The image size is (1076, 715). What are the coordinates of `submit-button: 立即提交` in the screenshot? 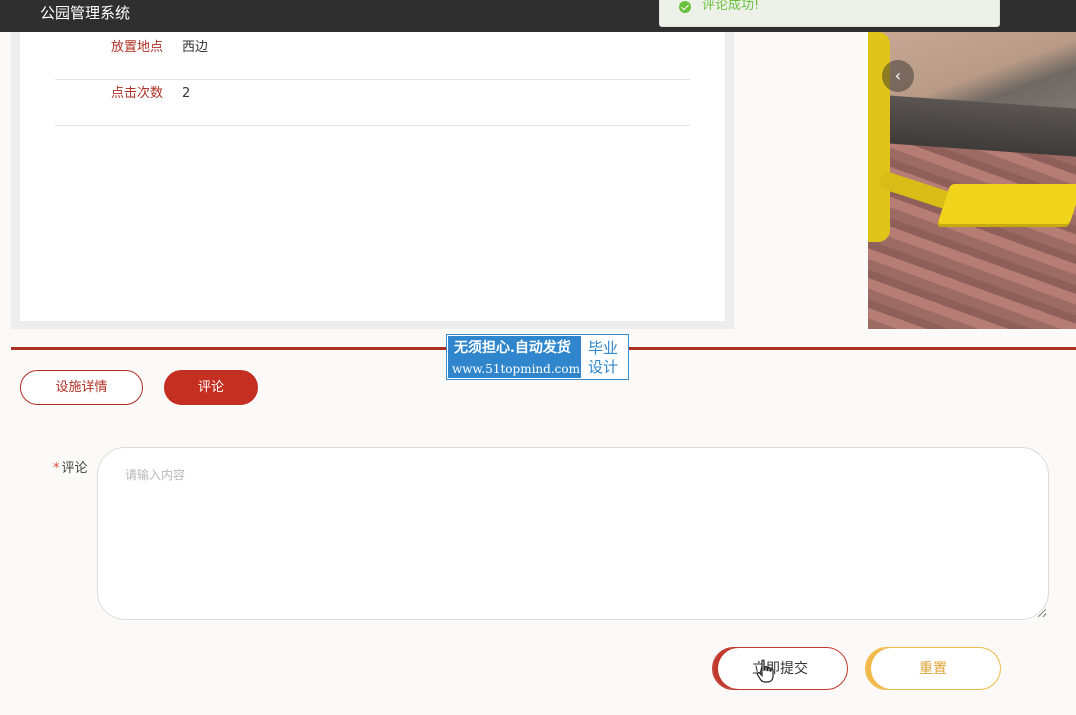 It's located at (780, 668).